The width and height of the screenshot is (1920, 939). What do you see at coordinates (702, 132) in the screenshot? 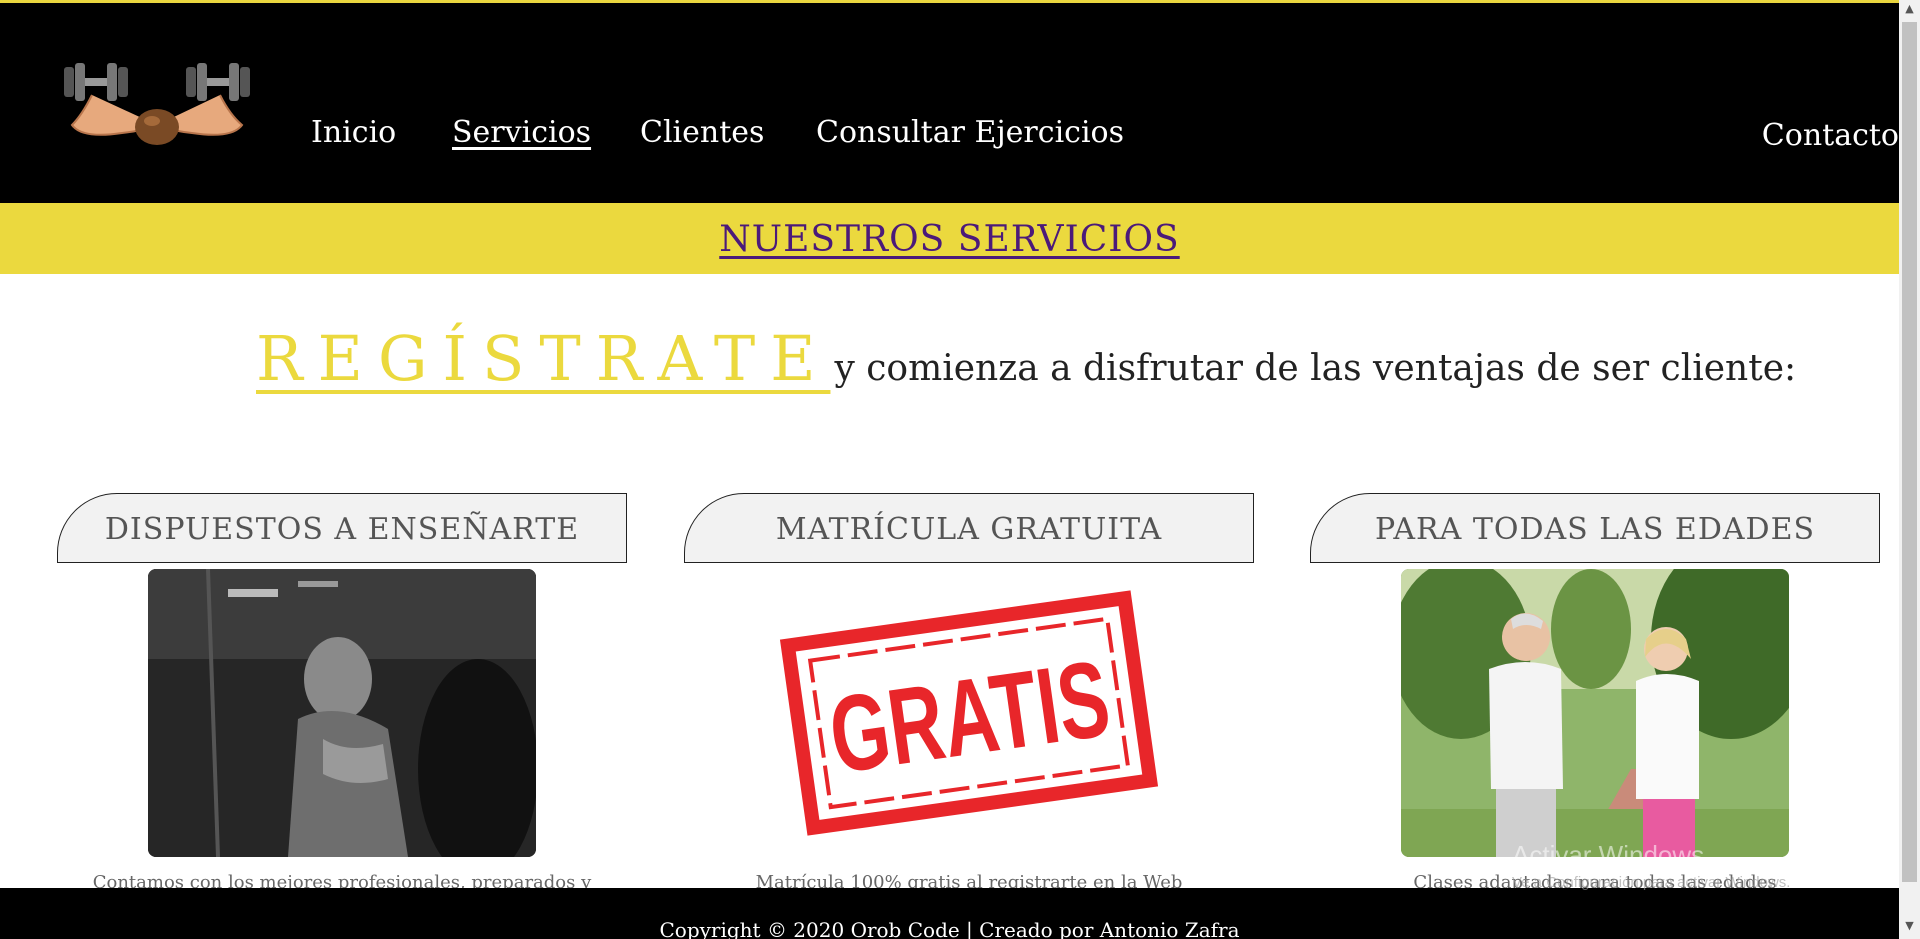
I see `nav-clientes: Clientes` at bounding box center [702, 132].